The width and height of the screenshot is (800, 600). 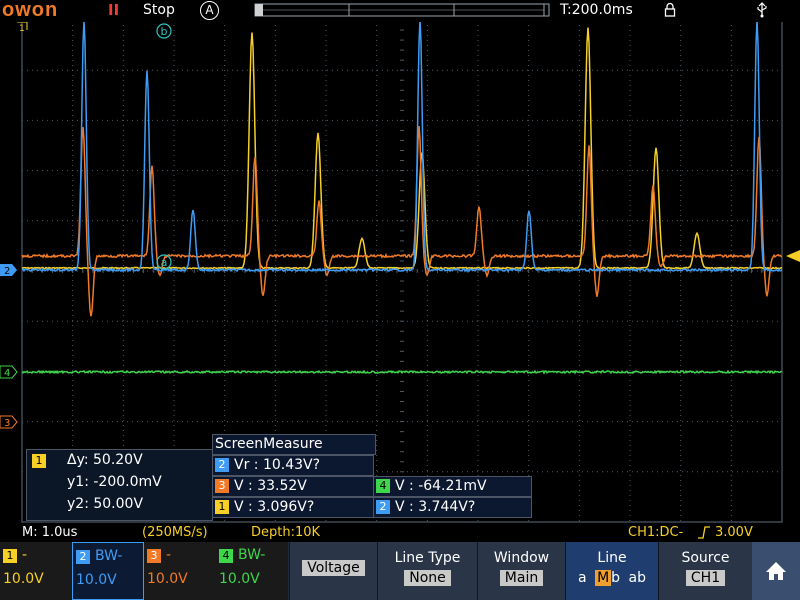 What do you see at coordinates (169, 555) in the screenshot?
I see `ch3-coupling: -` at bounding box center [169, 555].